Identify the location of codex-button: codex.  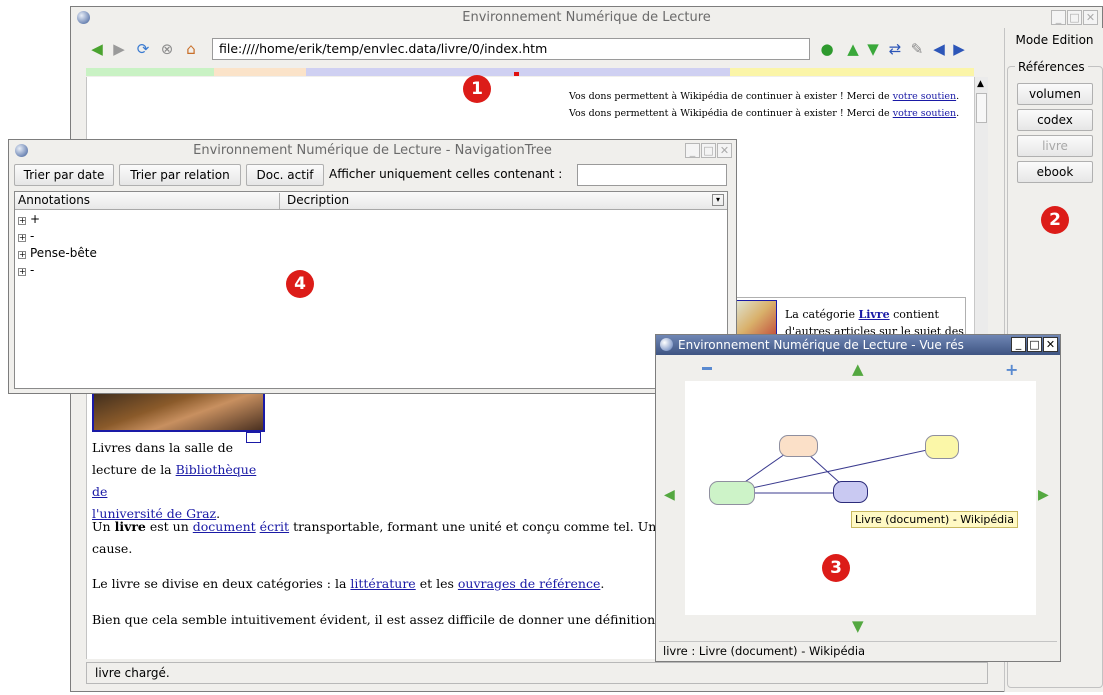
(1055, 120).